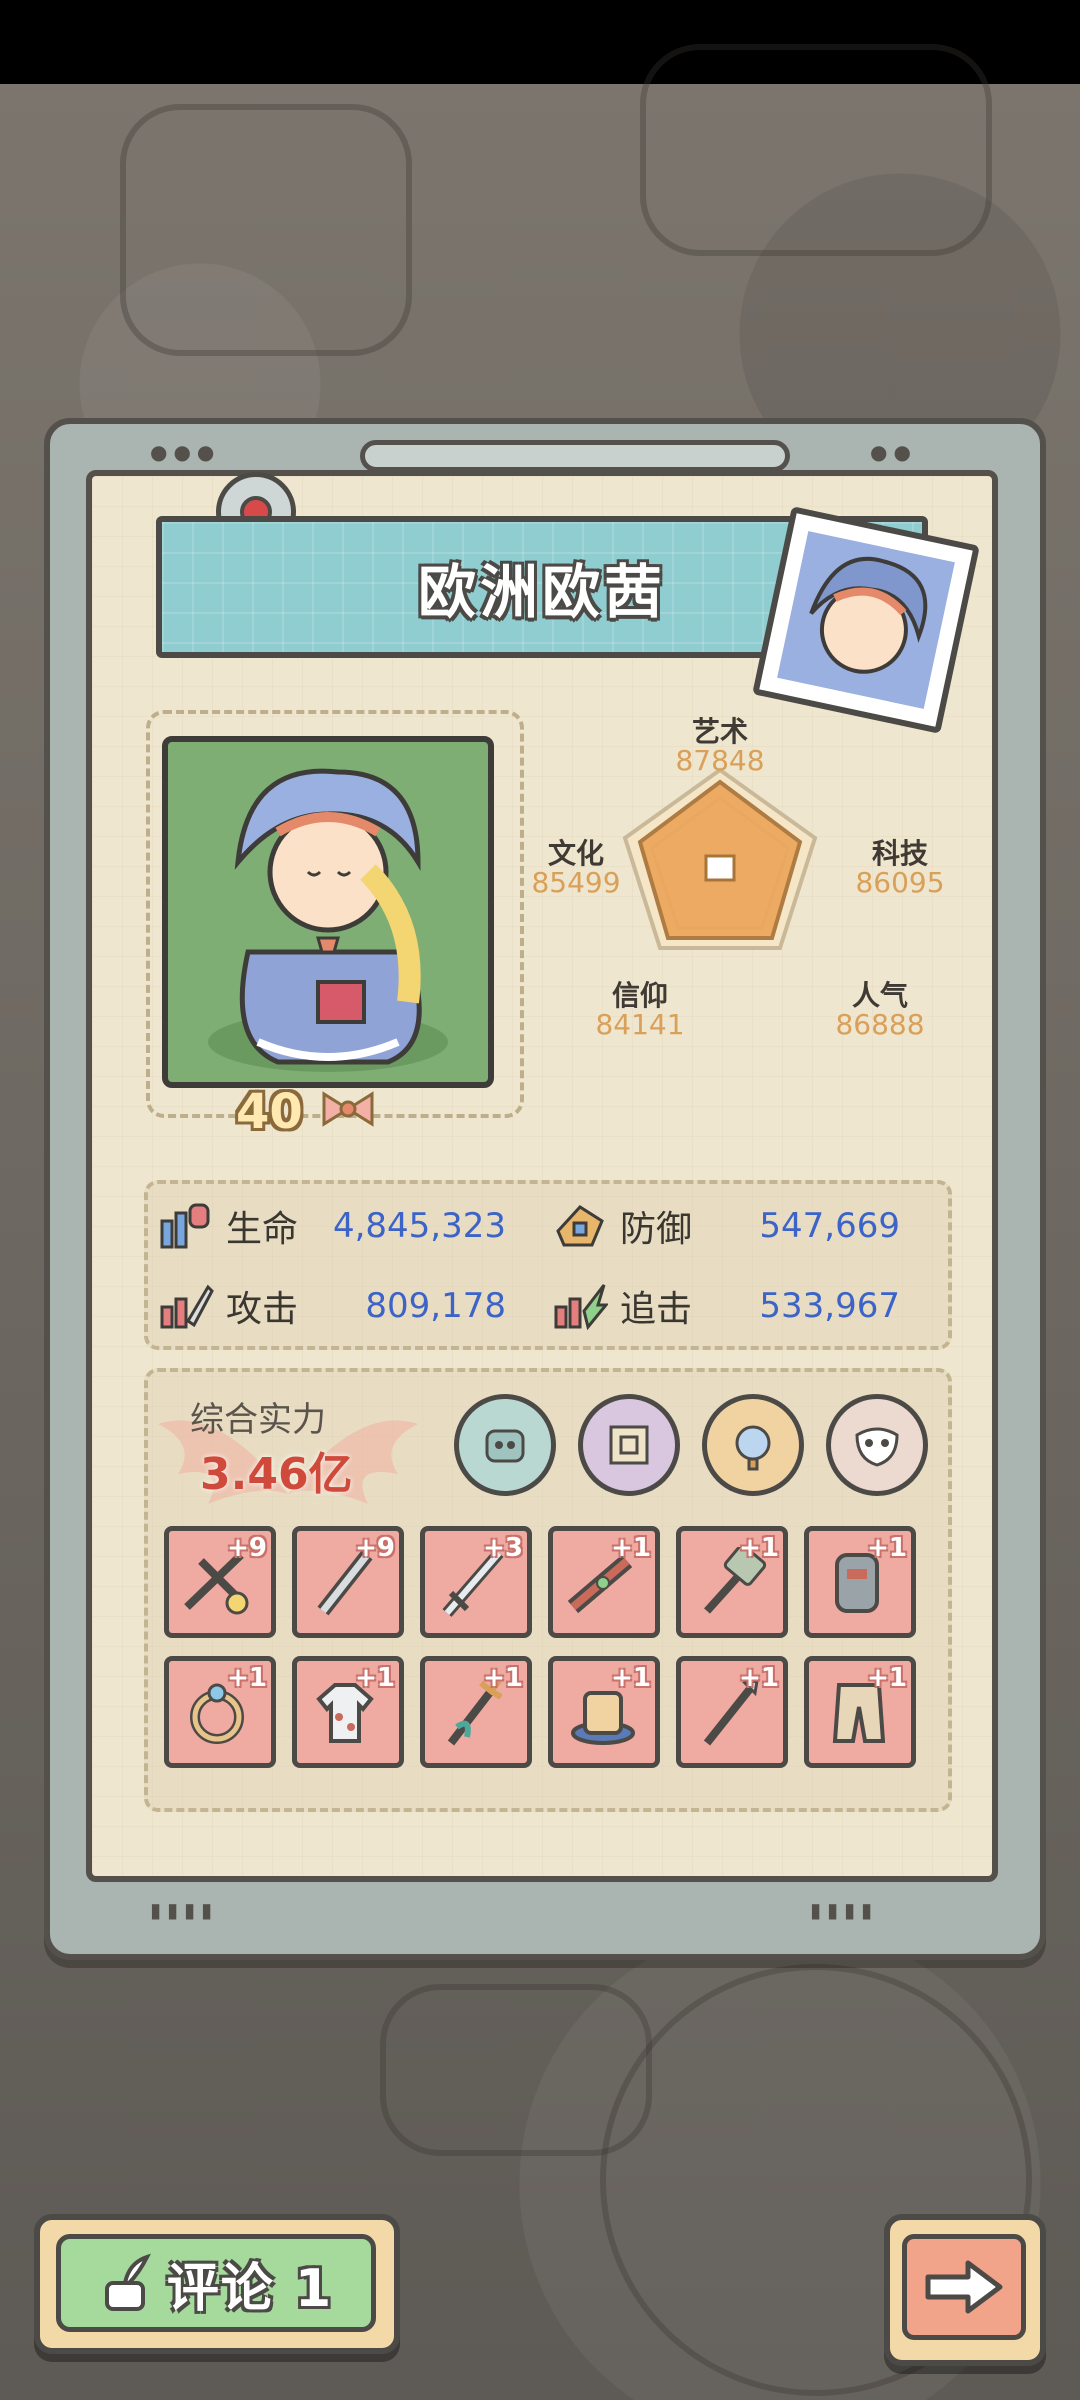 The width and height of the screenshot is (1080, 2400). What do you see at coordinates (576, 882) in the screenshot?
I see `attr-value-culture: 85499` at bounding box center [576, 882].